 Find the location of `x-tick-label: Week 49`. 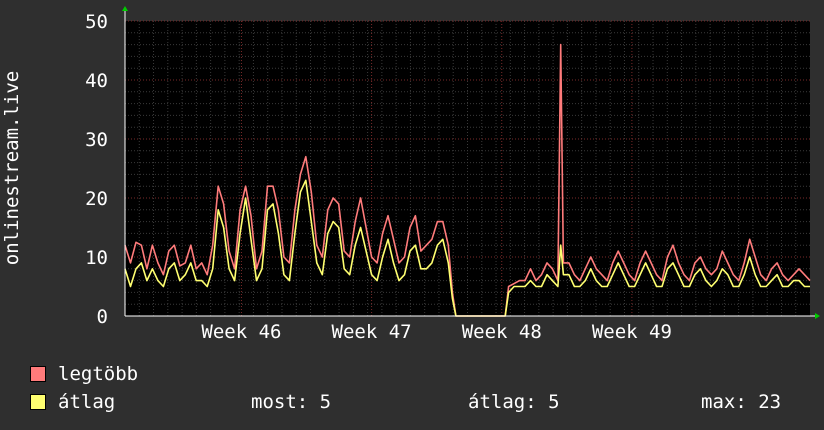

x-tick-label: Week 49 is located at coordinates (632, 332).